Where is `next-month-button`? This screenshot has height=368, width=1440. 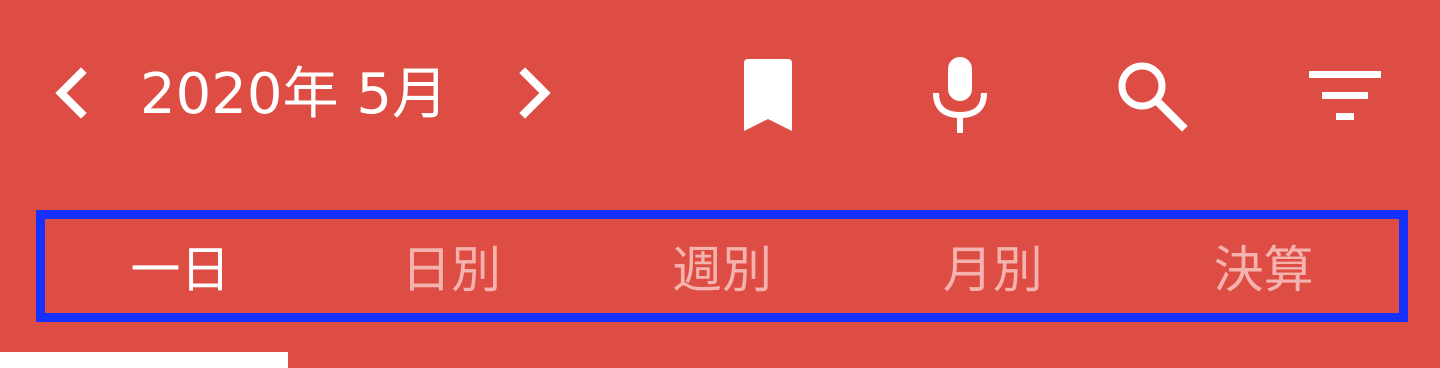
next-month-button is located at coordinates (535, 93).